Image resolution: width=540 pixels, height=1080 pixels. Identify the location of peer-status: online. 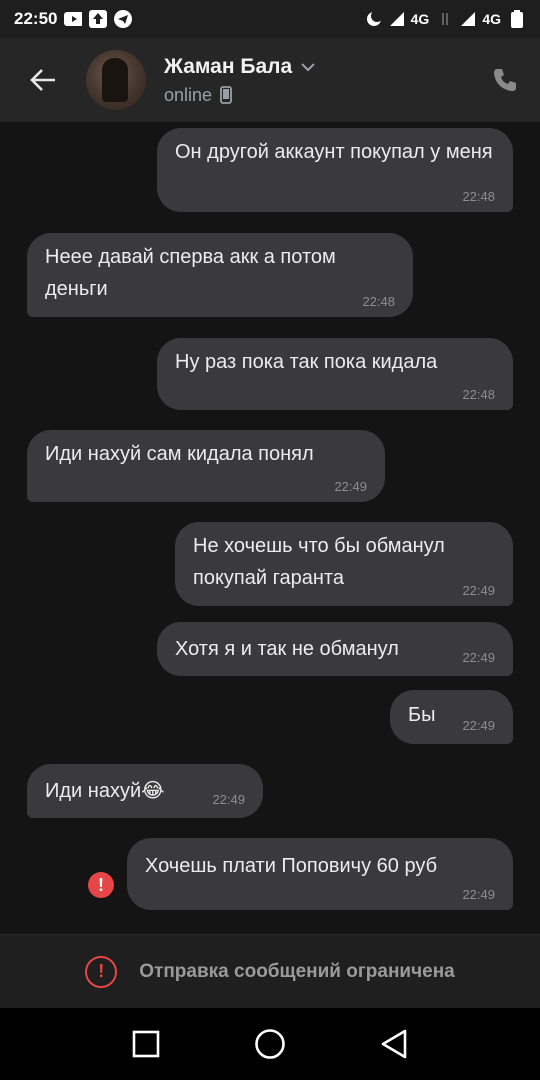
(188, 94).